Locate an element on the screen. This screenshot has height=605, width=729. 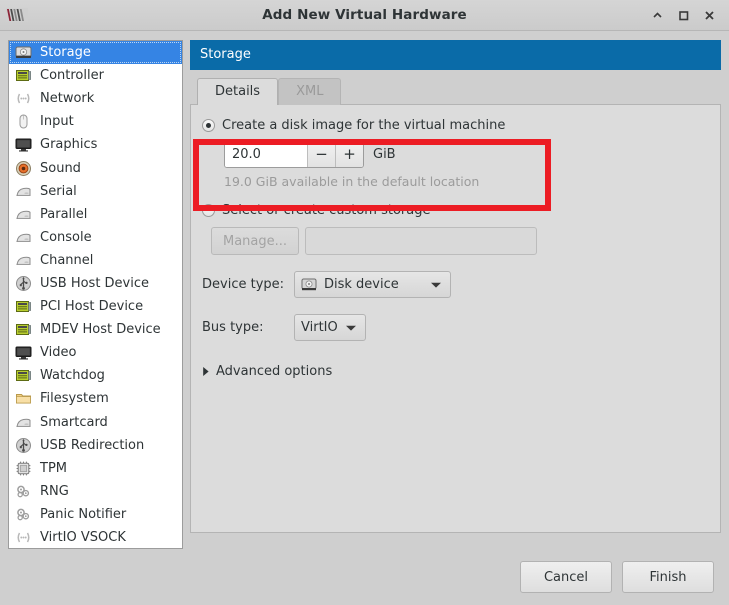
sidebar-item-usb-host-device: USB Host Device is located at coordinates (95, 283).